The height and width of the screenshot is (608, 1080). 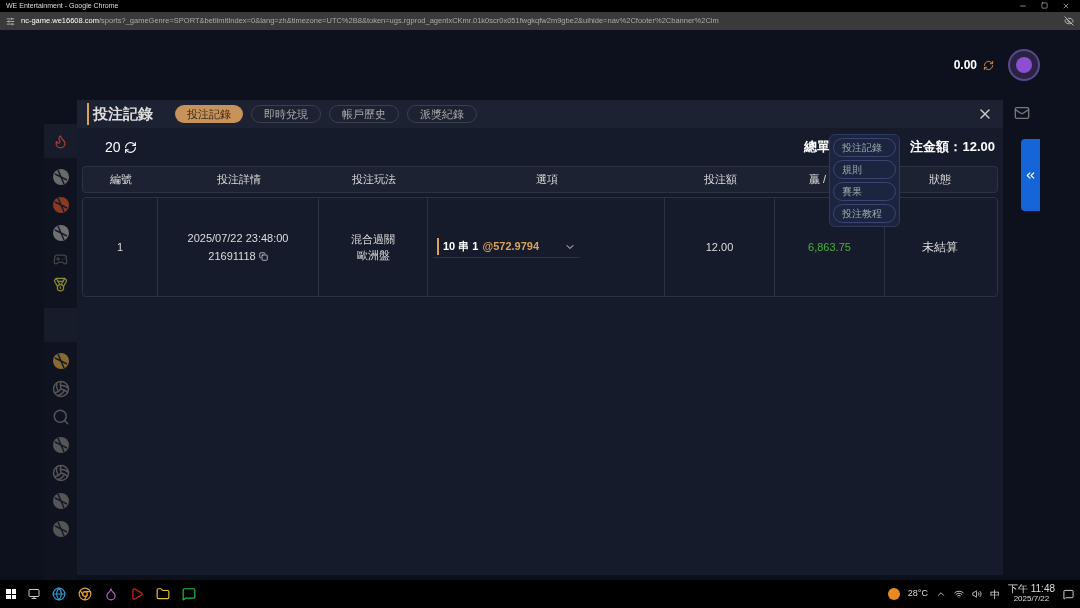 I want to click on copy-icon, so click(x=263, y=256).